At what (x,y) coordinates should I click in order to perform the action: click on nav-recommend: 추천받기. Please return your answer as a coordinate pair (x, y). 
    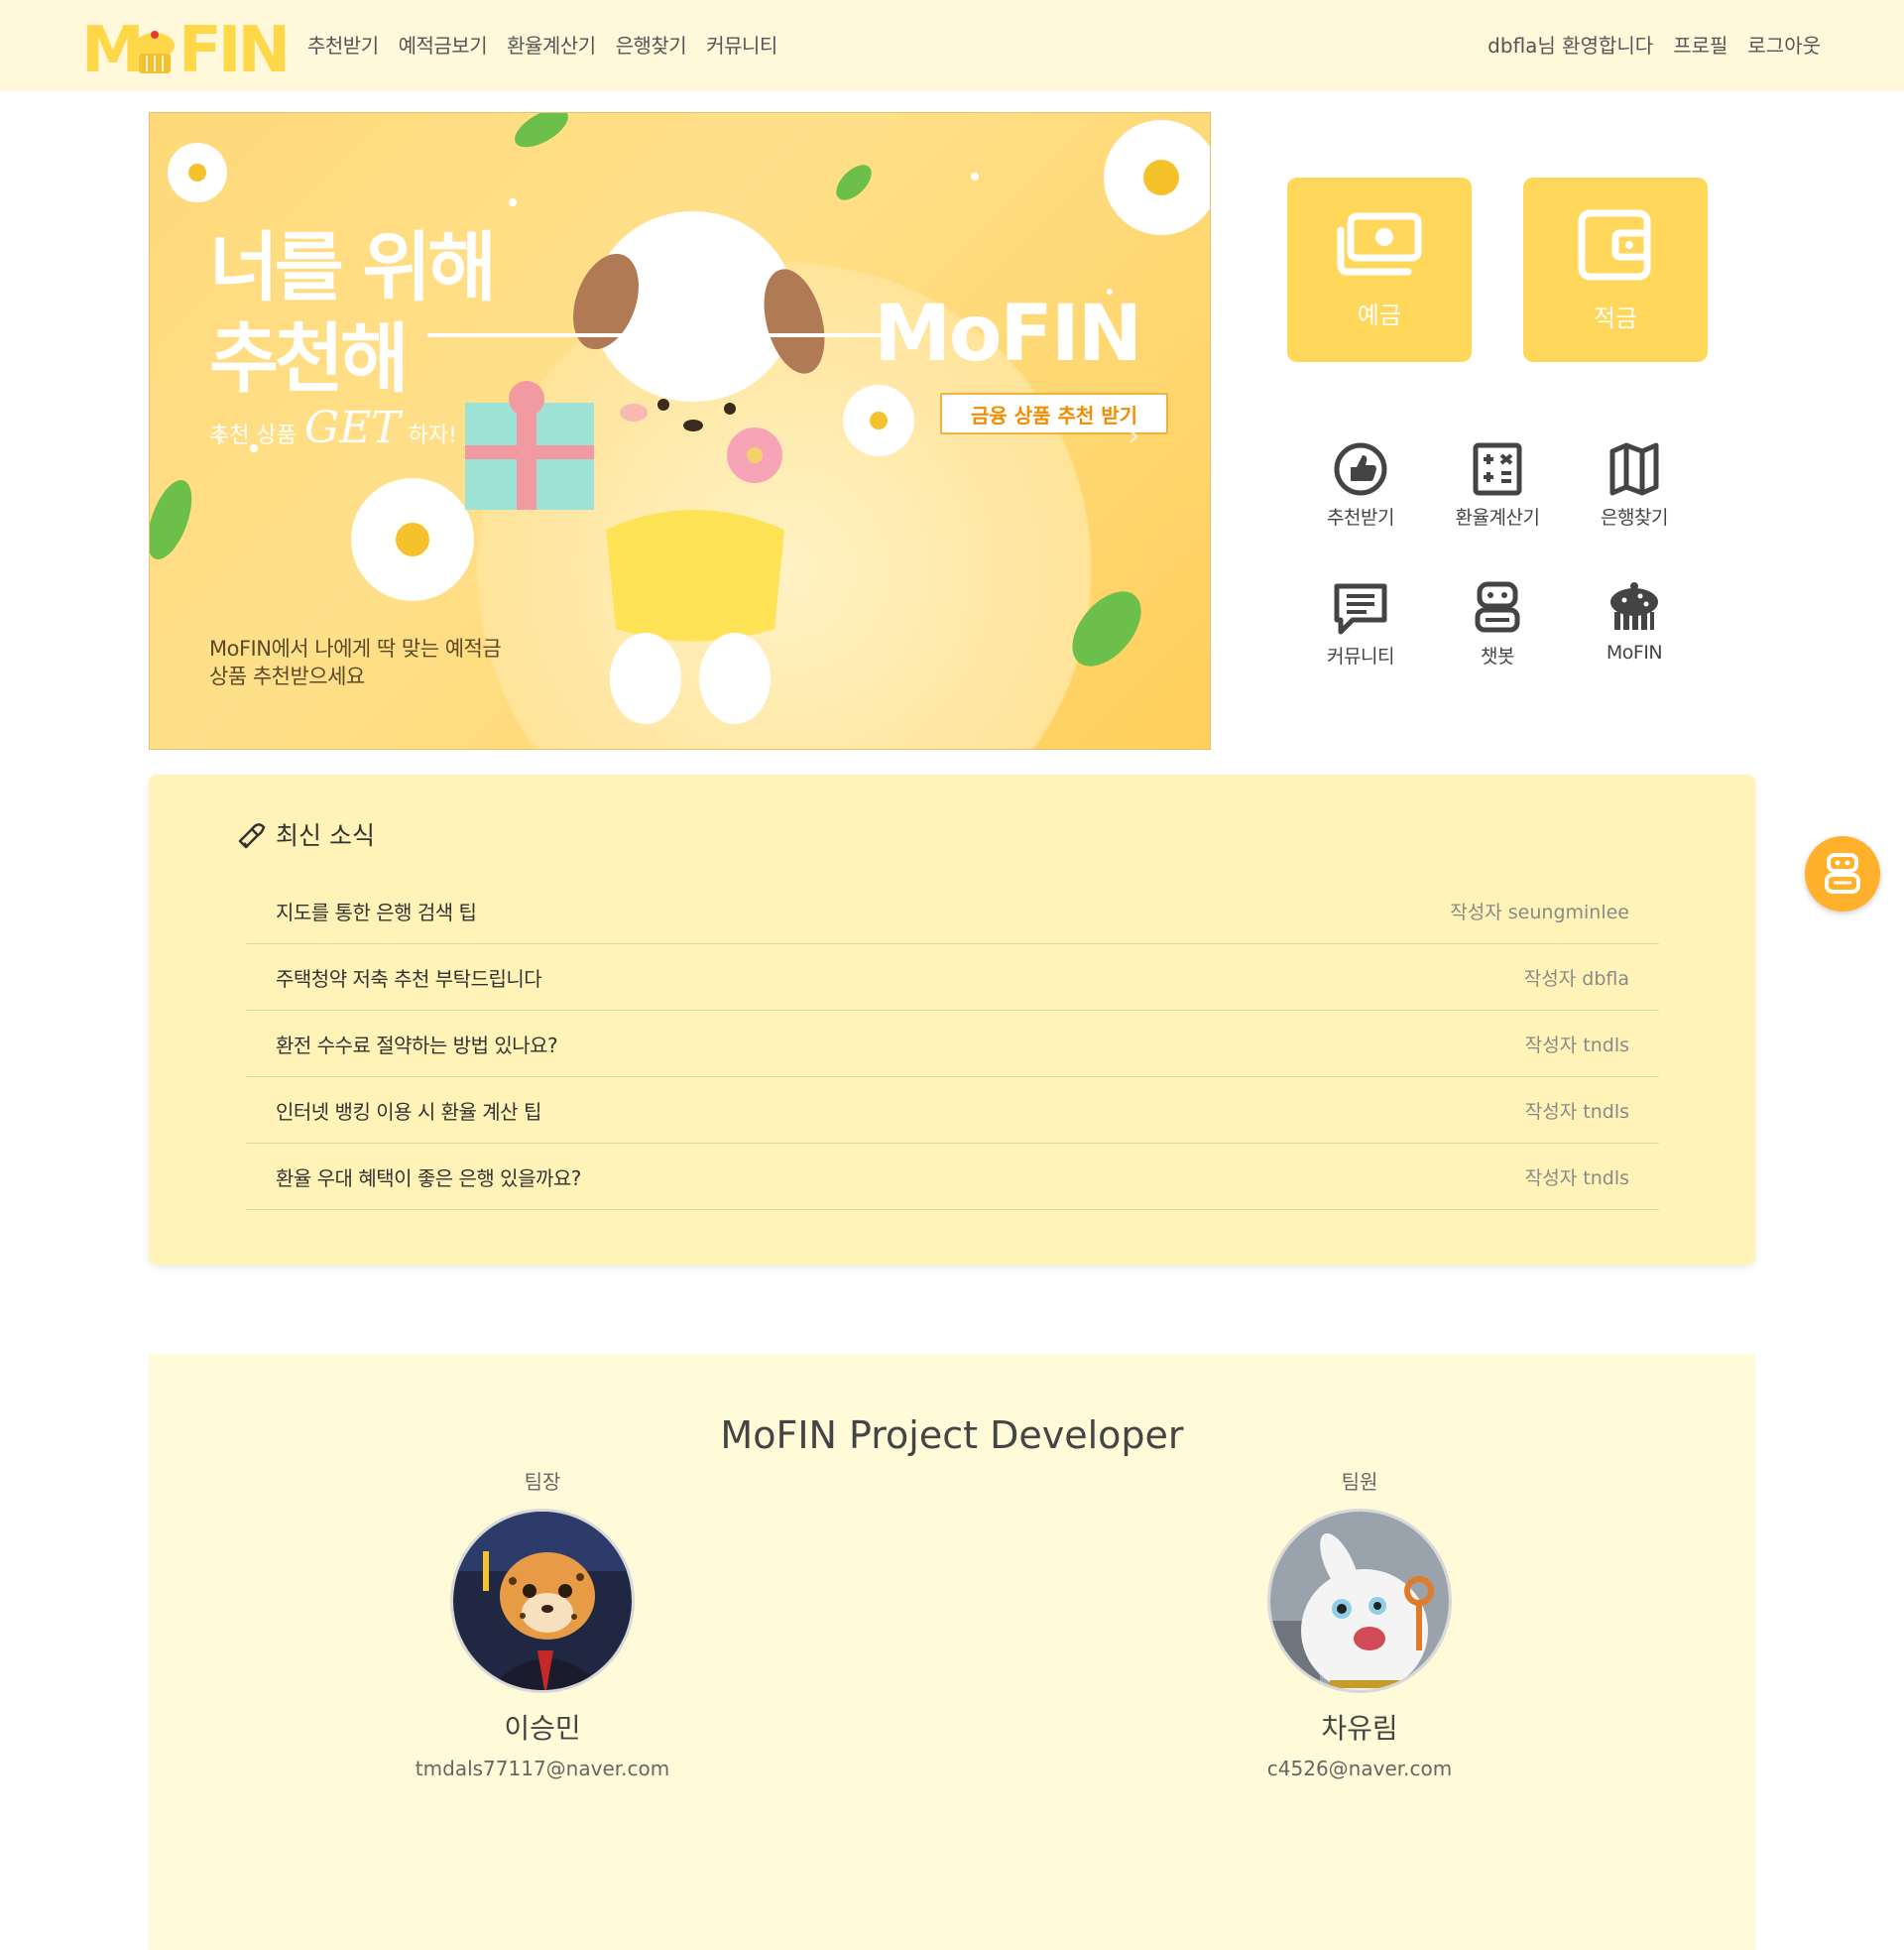
    Looking at the image, I should click on (343, 45).